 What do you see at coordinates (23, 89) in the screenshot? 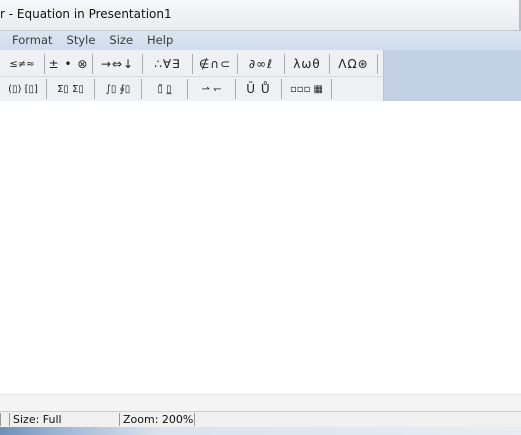
I see `fence-templates-button: (▯) [▯]` at bounding box center [23, 89].